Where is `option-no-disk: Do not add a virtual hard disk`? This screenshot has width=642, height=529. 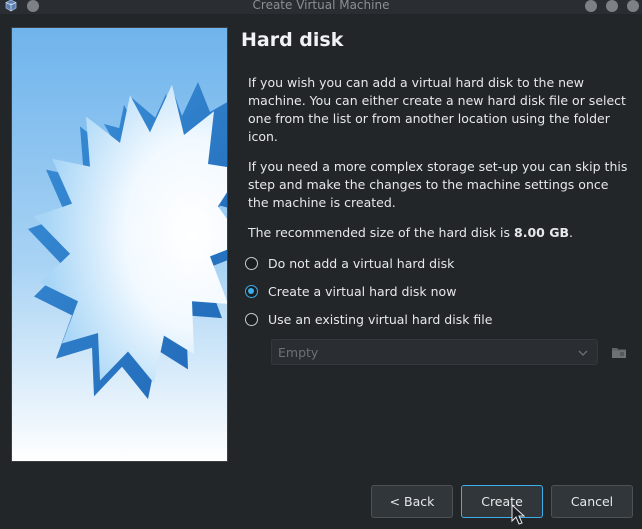
option-no-disk: Do not add a virtual hard disk is located at coordinates (349, 263).